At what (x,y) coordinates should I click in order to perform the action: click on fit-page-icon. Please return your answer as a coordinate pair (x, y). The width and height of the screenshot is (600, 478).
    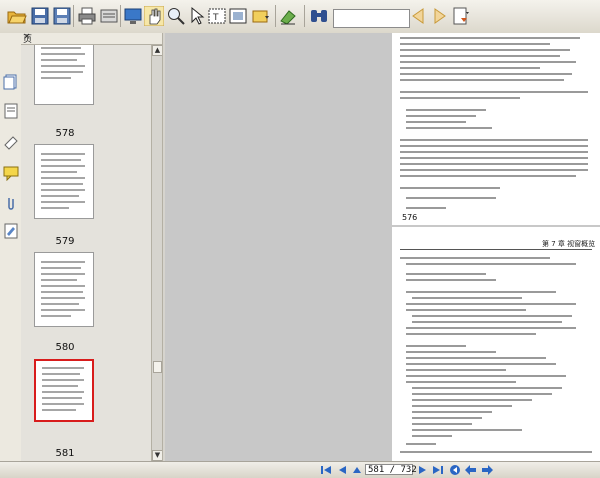
    Looking at the image, I should click on (261, 16).